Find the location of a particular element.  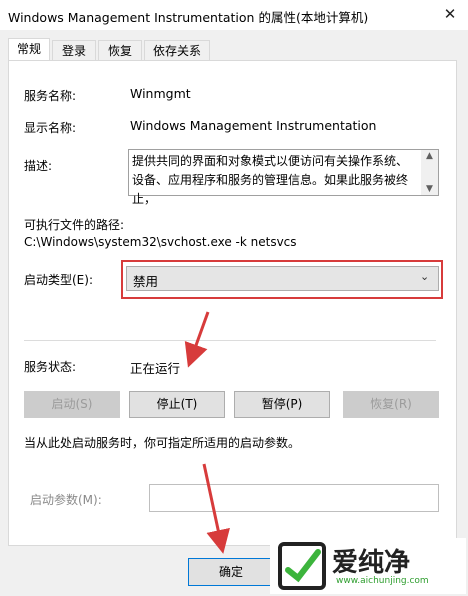

tab-dependencies: 依存关系 is located at coordinates (177, 50).